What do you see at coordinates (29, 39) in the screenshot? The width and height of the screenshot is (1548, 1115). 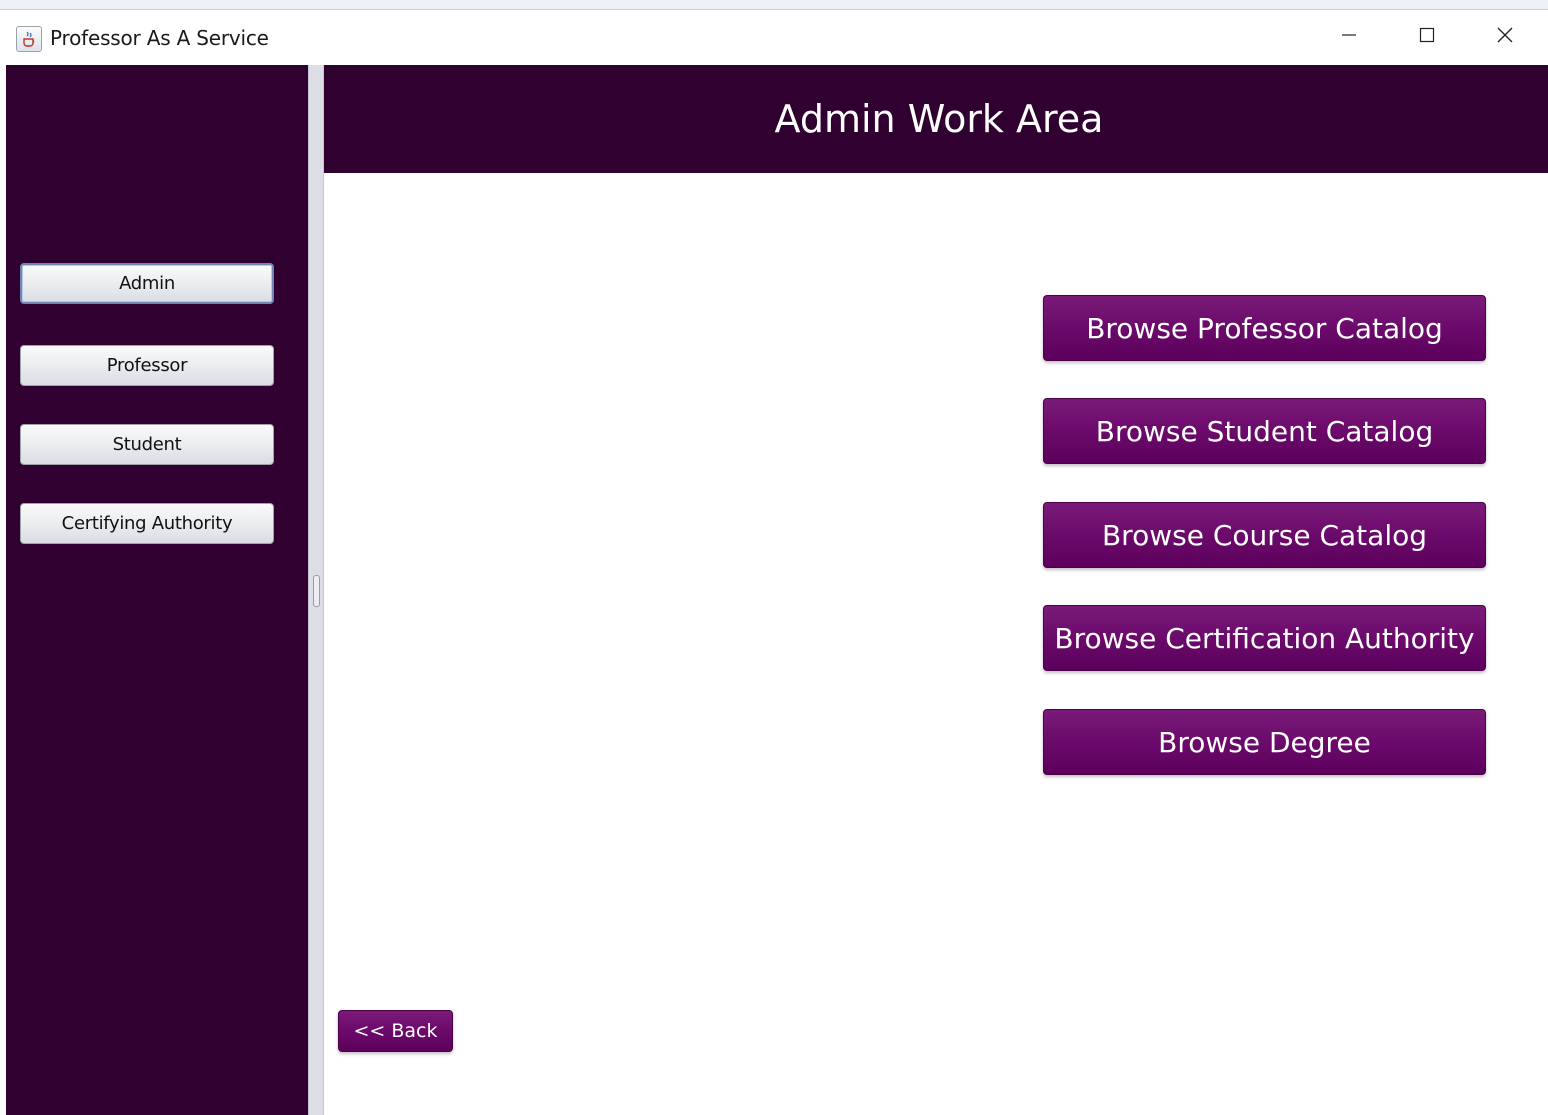 I see `java-cup-icon` at bounding box center [29, 39].